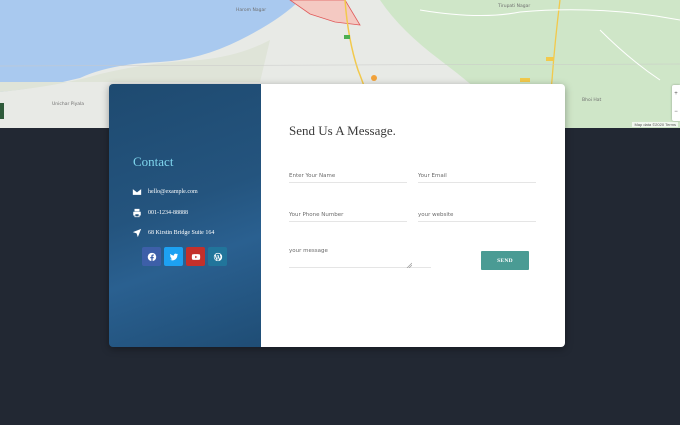 The image size is (680, 425). I want to click on youtube-icon, so click(195, 256).